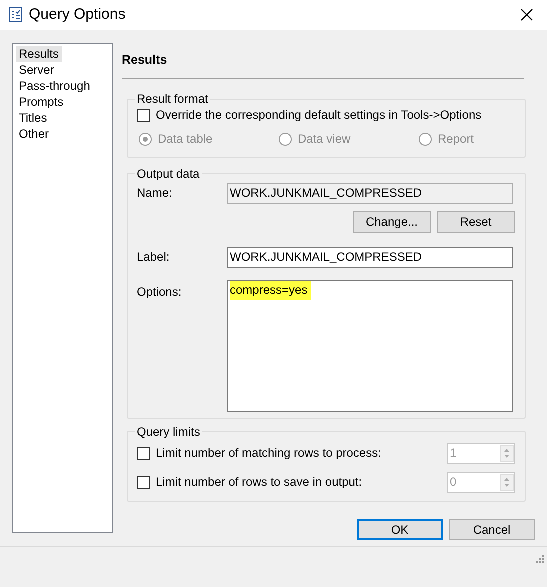 This screenshot has height=587, width=547. What do you see at coordinates (453, 483) in the screenshot?
I see `spinner-value: 0` at bounding box center [453, 483].